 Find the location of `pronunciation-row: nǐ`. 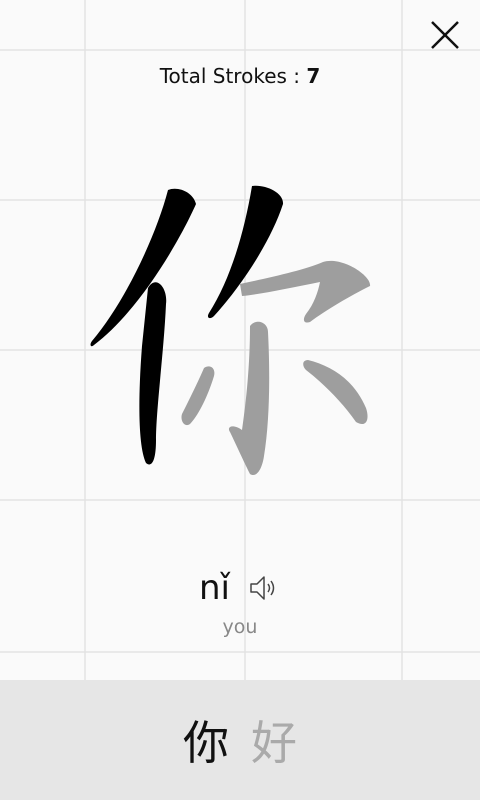

pronunciation-row: nǐ is located at coordinates (240, 593).